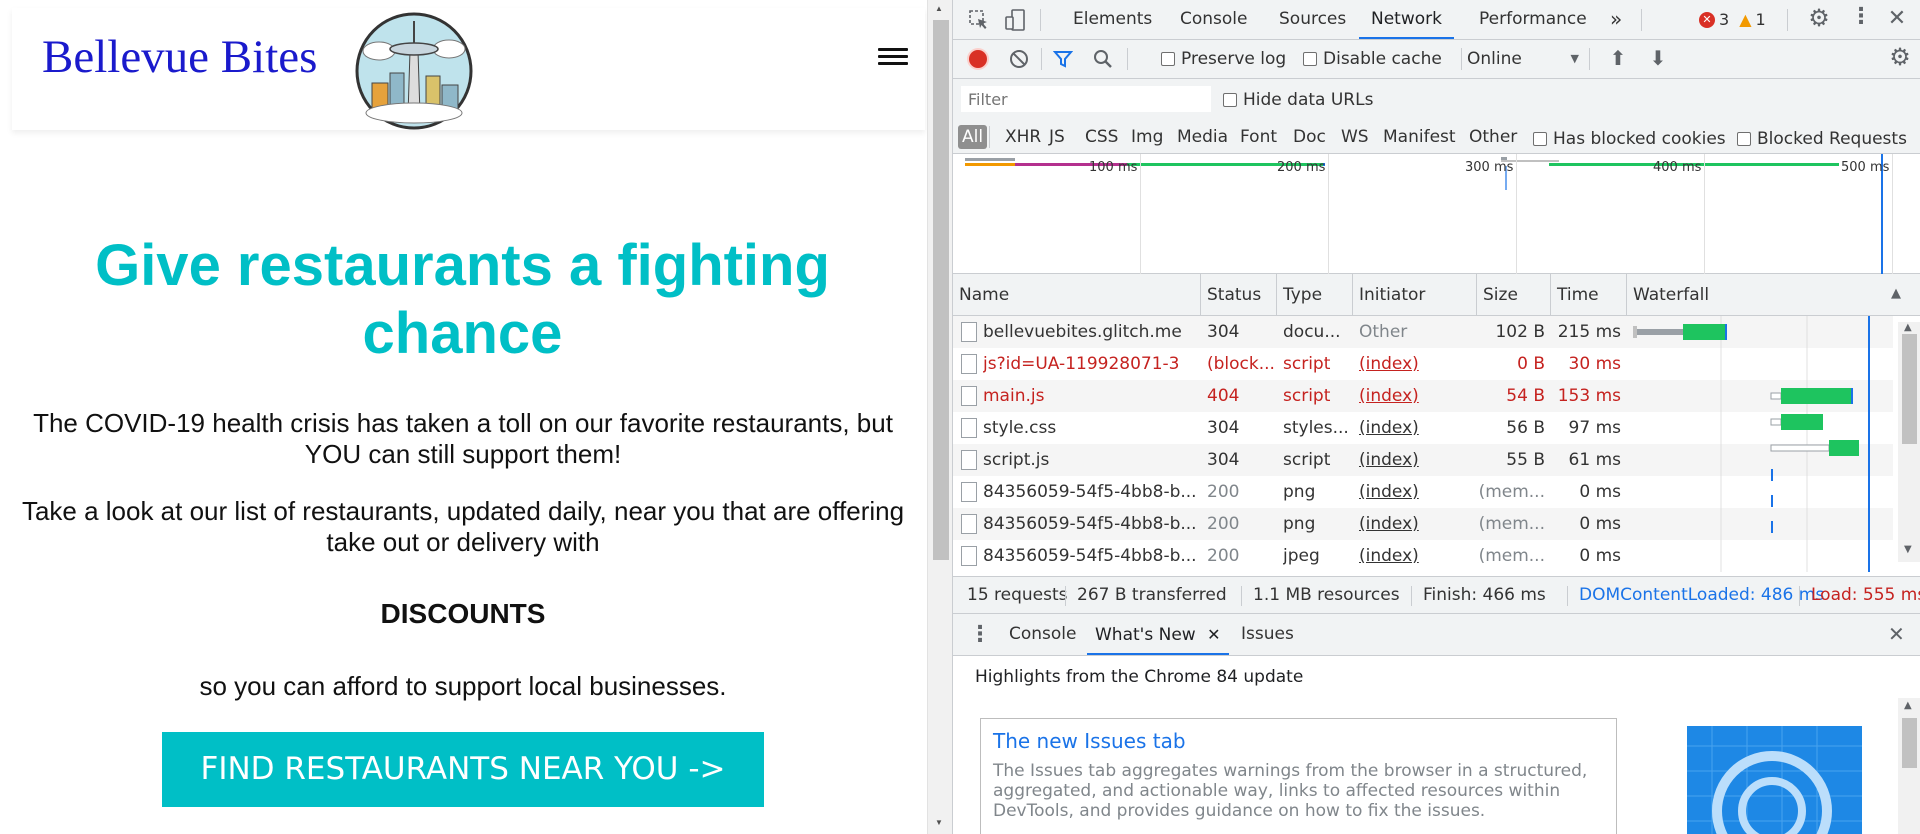 The height and width of the screenshot is (834, 1920). I want to click on drawer-tab-issues: Issues, so click(1267, 634).